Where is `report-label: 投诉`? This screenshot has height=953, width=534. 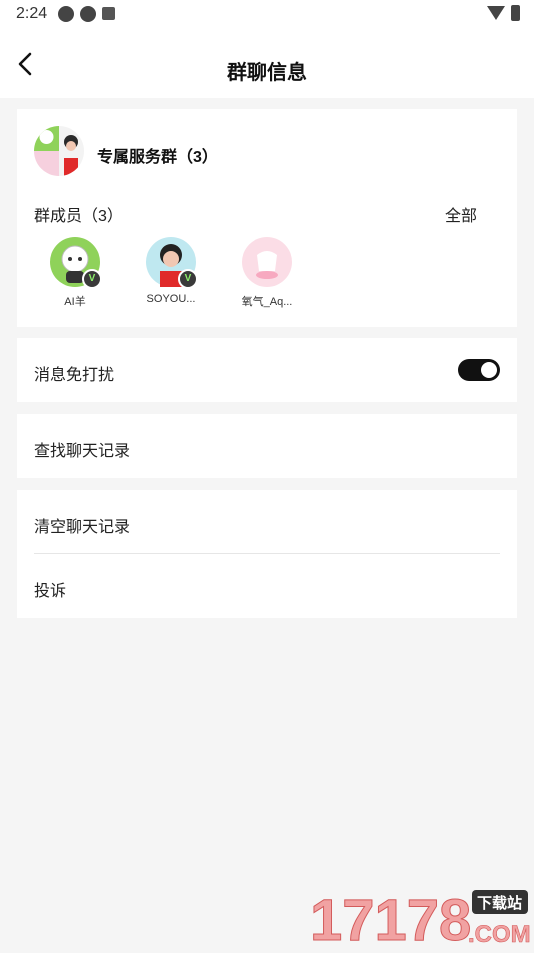 report-label: 投诉 is located at coordinates (50, 591).